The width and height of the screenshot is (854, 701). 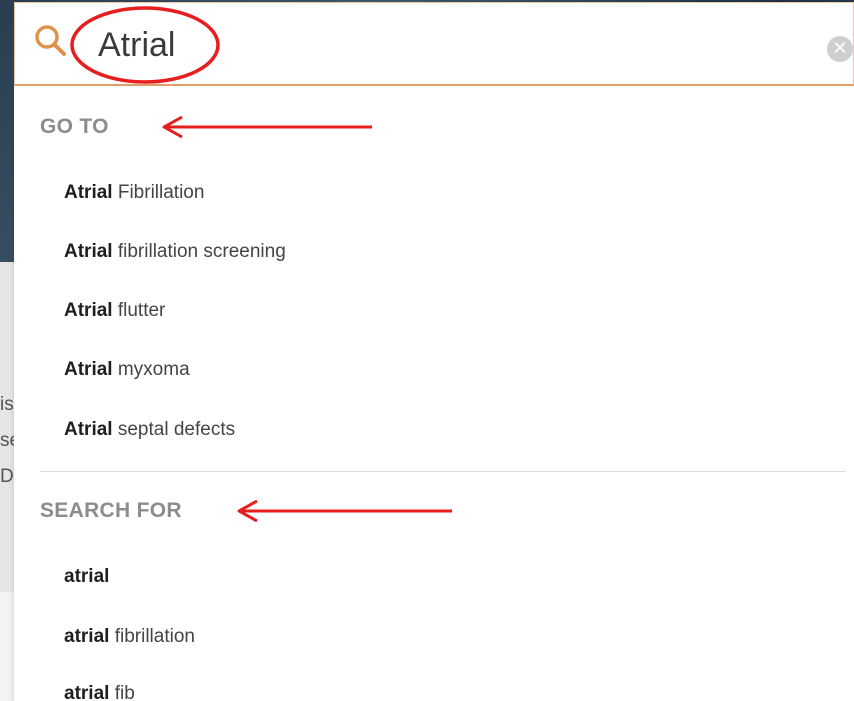 I want to click on searchfor-suggestion: atrial fib, so click(x=99, y=692).